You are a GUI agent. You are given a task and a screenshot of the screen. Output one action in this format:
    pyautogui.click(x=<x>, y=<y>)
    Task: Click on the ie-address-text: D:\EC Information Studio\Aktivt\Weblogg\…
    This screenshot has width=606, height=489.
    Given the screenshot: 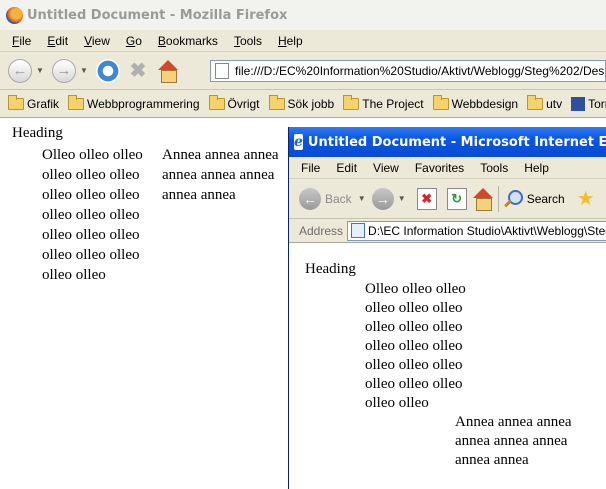 What is the action you would take?
    pyautogui.click(x=487, y=230)
    